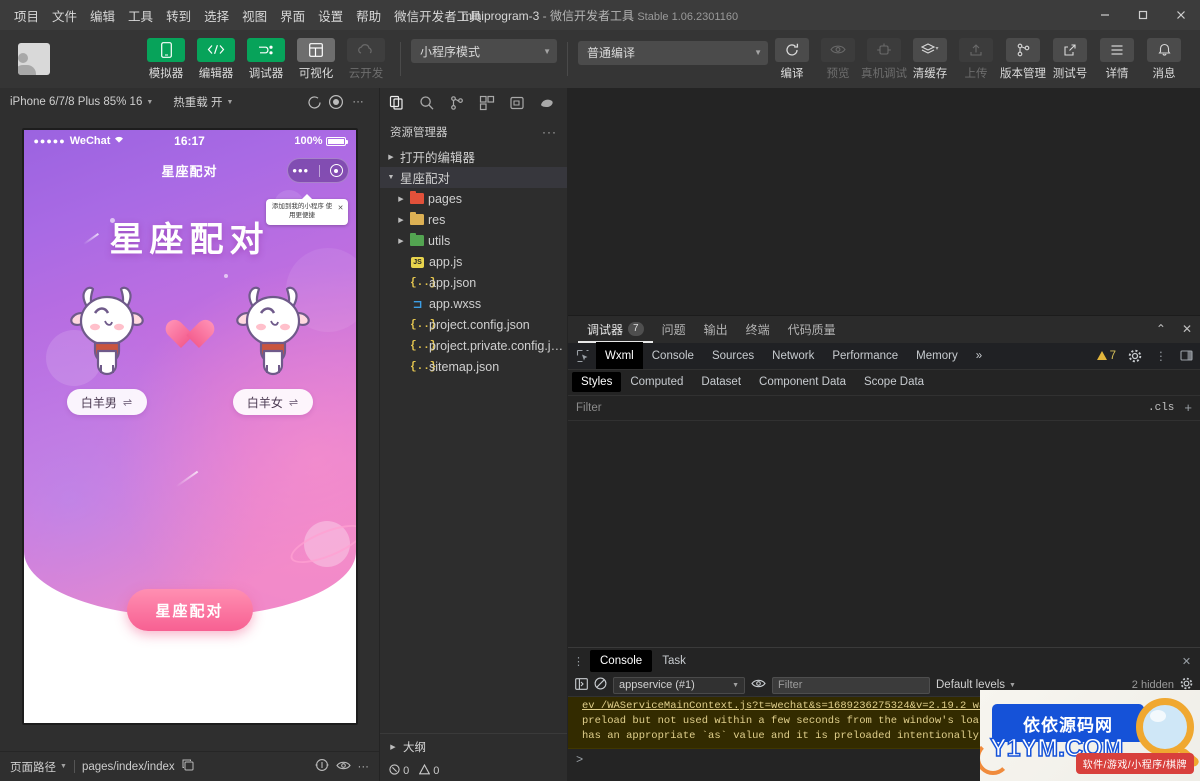  Describe the element at coordinates (679, 685) in the screenshot. I see `console-context-select: appservice (#1) ▼` at that location.